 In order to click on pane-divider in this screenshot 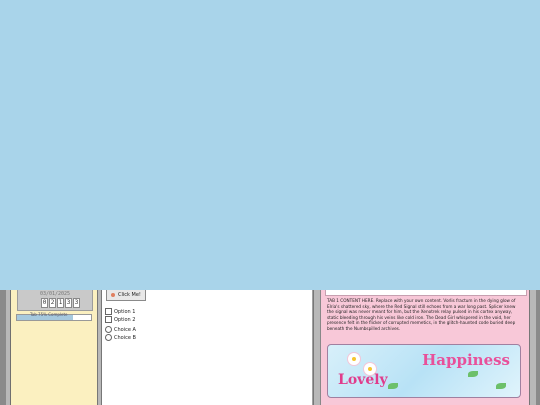, I will do `click(316, 347)`.